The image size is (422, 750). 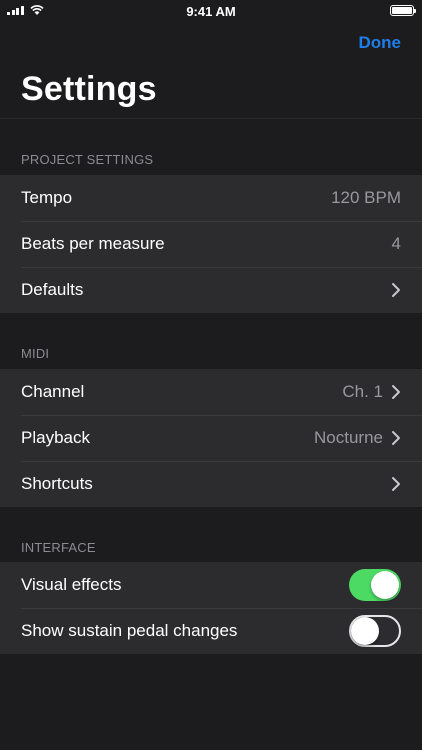 I want to click on tempo-row: Tempo 120 BPM, so click(x=211, y=198).